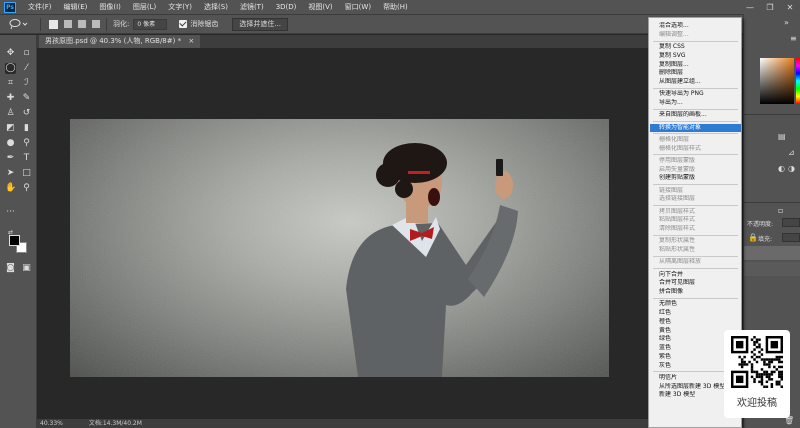  What do you see at coordinates (26, 158) in the screenshot?
I see `type-tool-icon: T` at bounding box center [26, 158].